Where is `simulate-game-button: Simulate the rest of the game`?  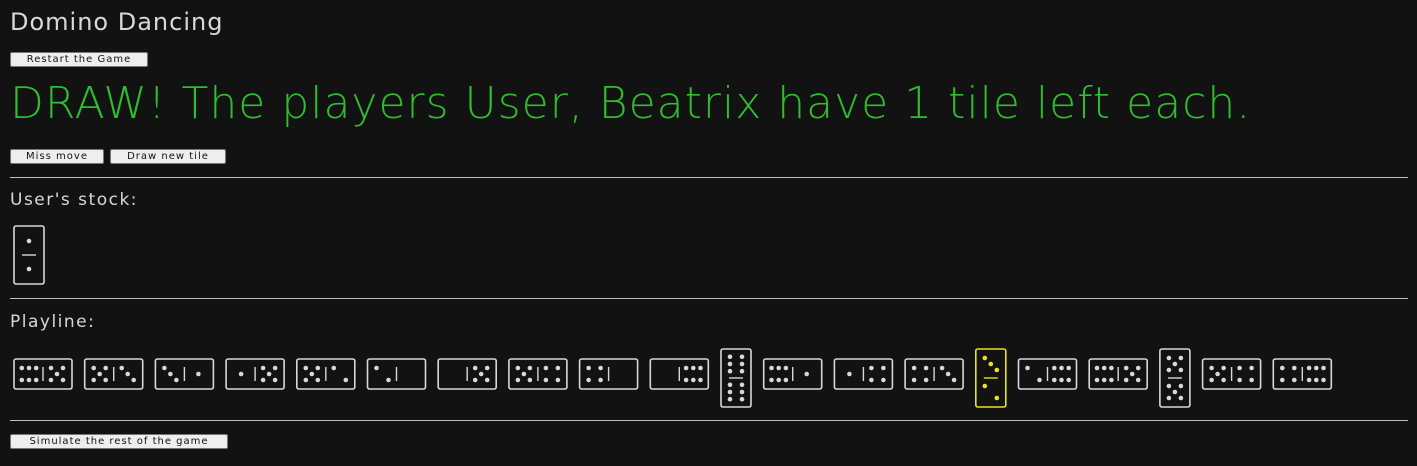
simulate-game-button: Simulate the rest of the game is located at coordinates (119, 441).